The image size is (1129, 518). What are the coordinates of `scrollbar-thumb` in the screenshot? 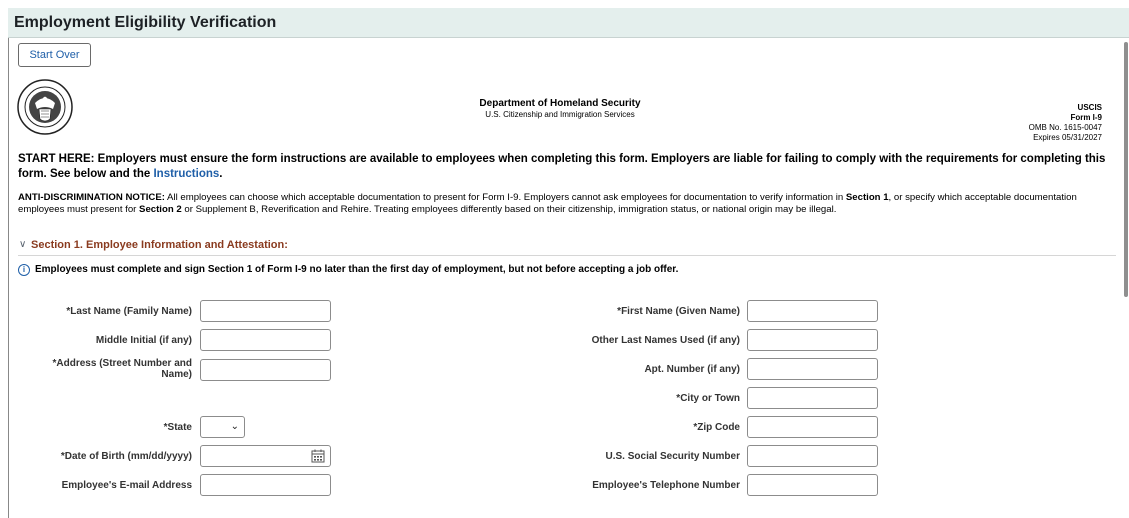 It's located at (1126, 169).